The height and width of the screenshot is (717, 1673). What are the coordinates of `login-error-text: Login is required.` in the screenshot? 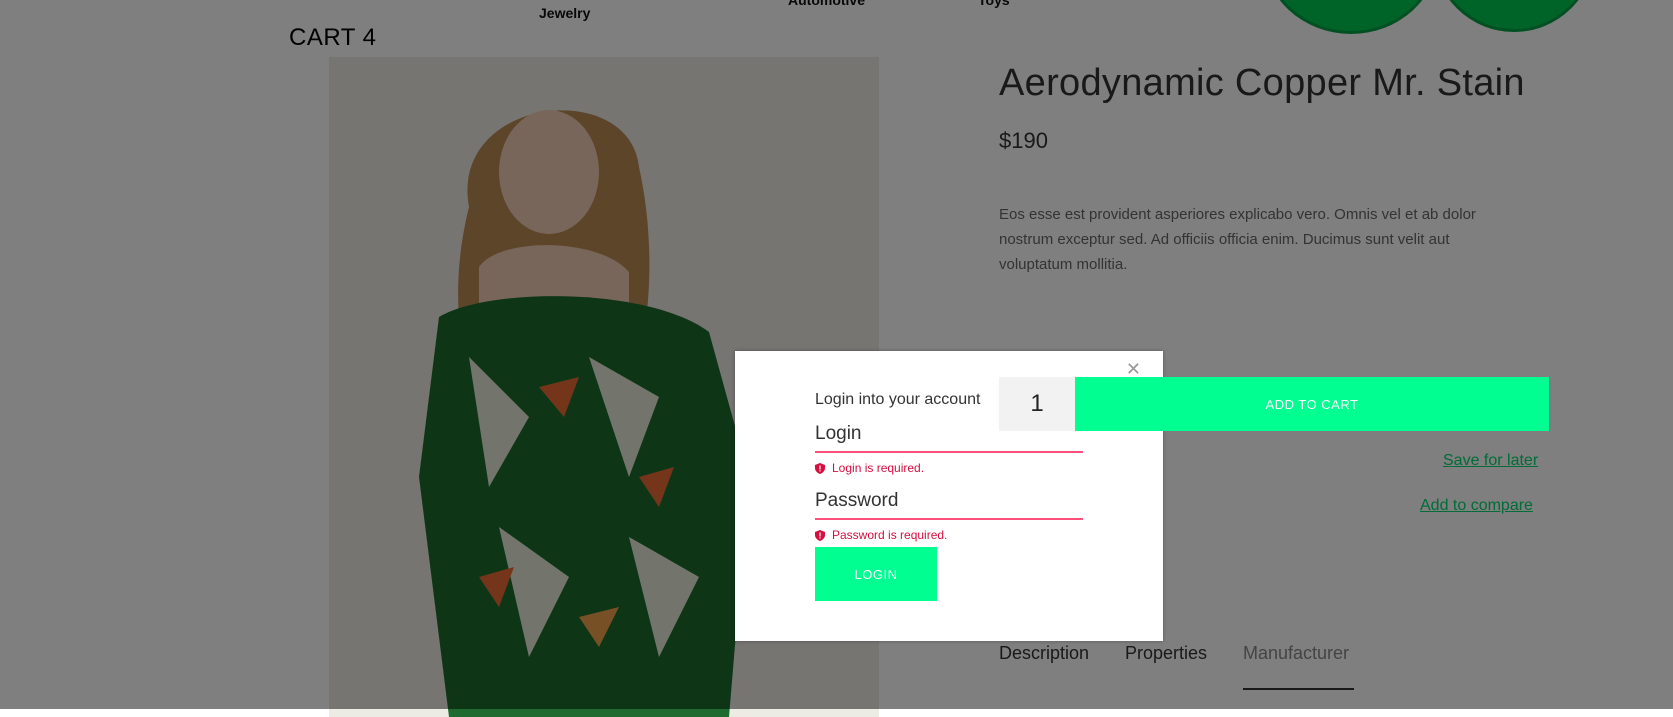 It's located at (878, 468).